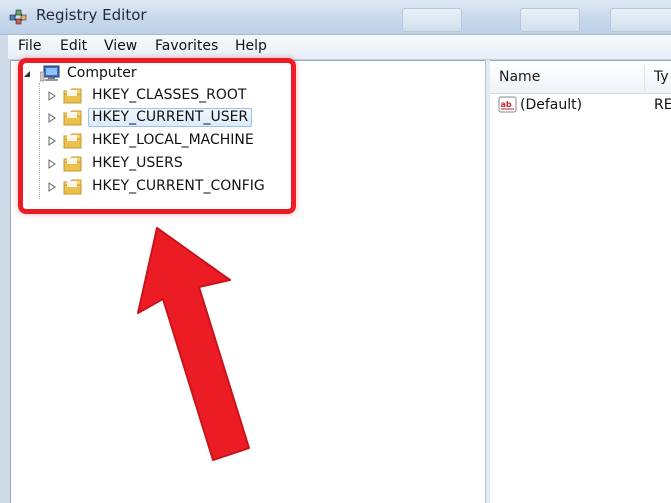 This screenshot has height=503, width=671. What do you see at coordinates (102, 73) in the screenshot?
I see `tree-node-label: Computer` at bounding box center [102, 73].